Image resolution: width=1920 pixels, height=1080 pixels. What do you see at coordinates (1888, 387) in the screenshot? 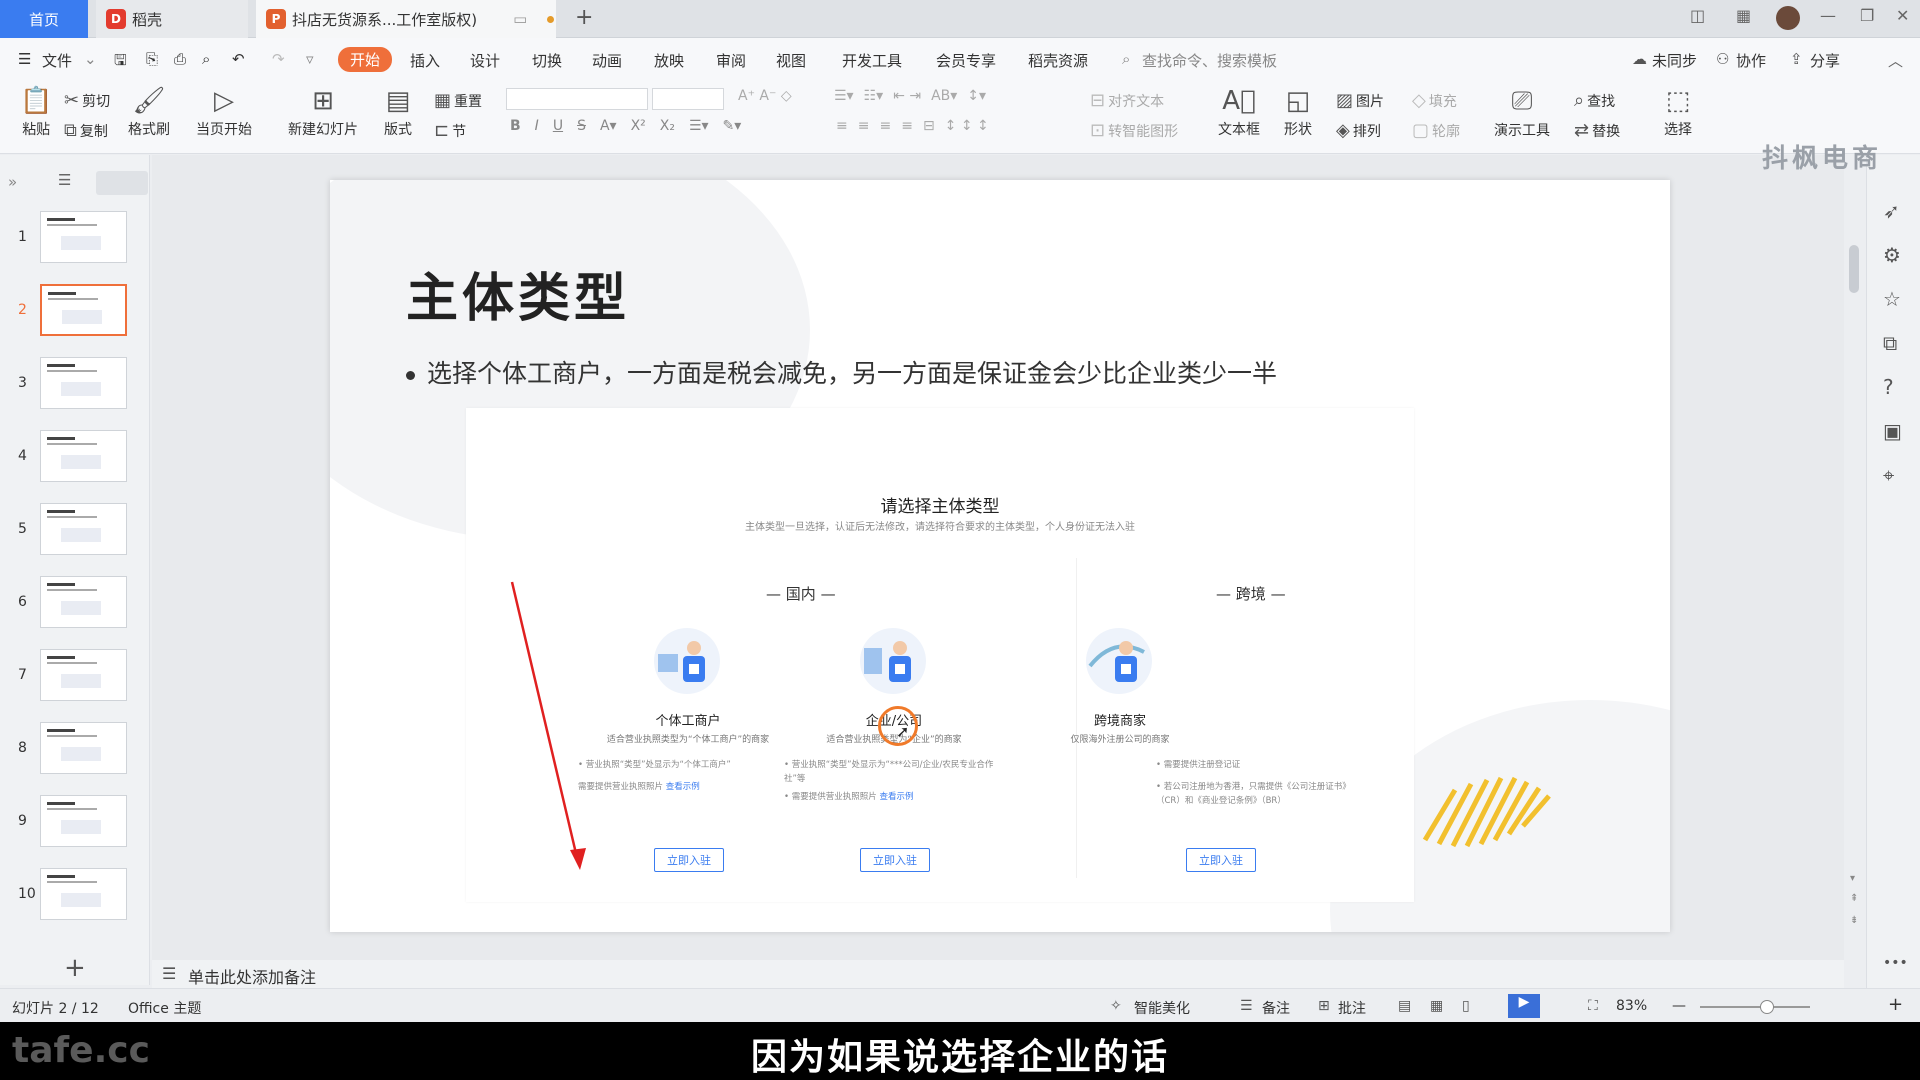
I see `help-icon: ?` at bounding box center [1888, 387].